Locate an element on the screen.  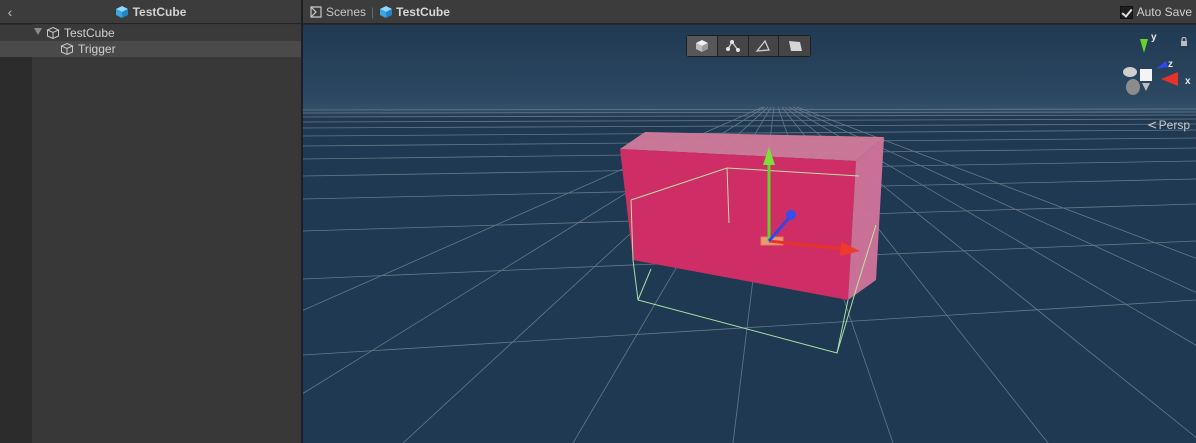
hierarchy-item-label: TestCube is located at coordinates (89, 33).